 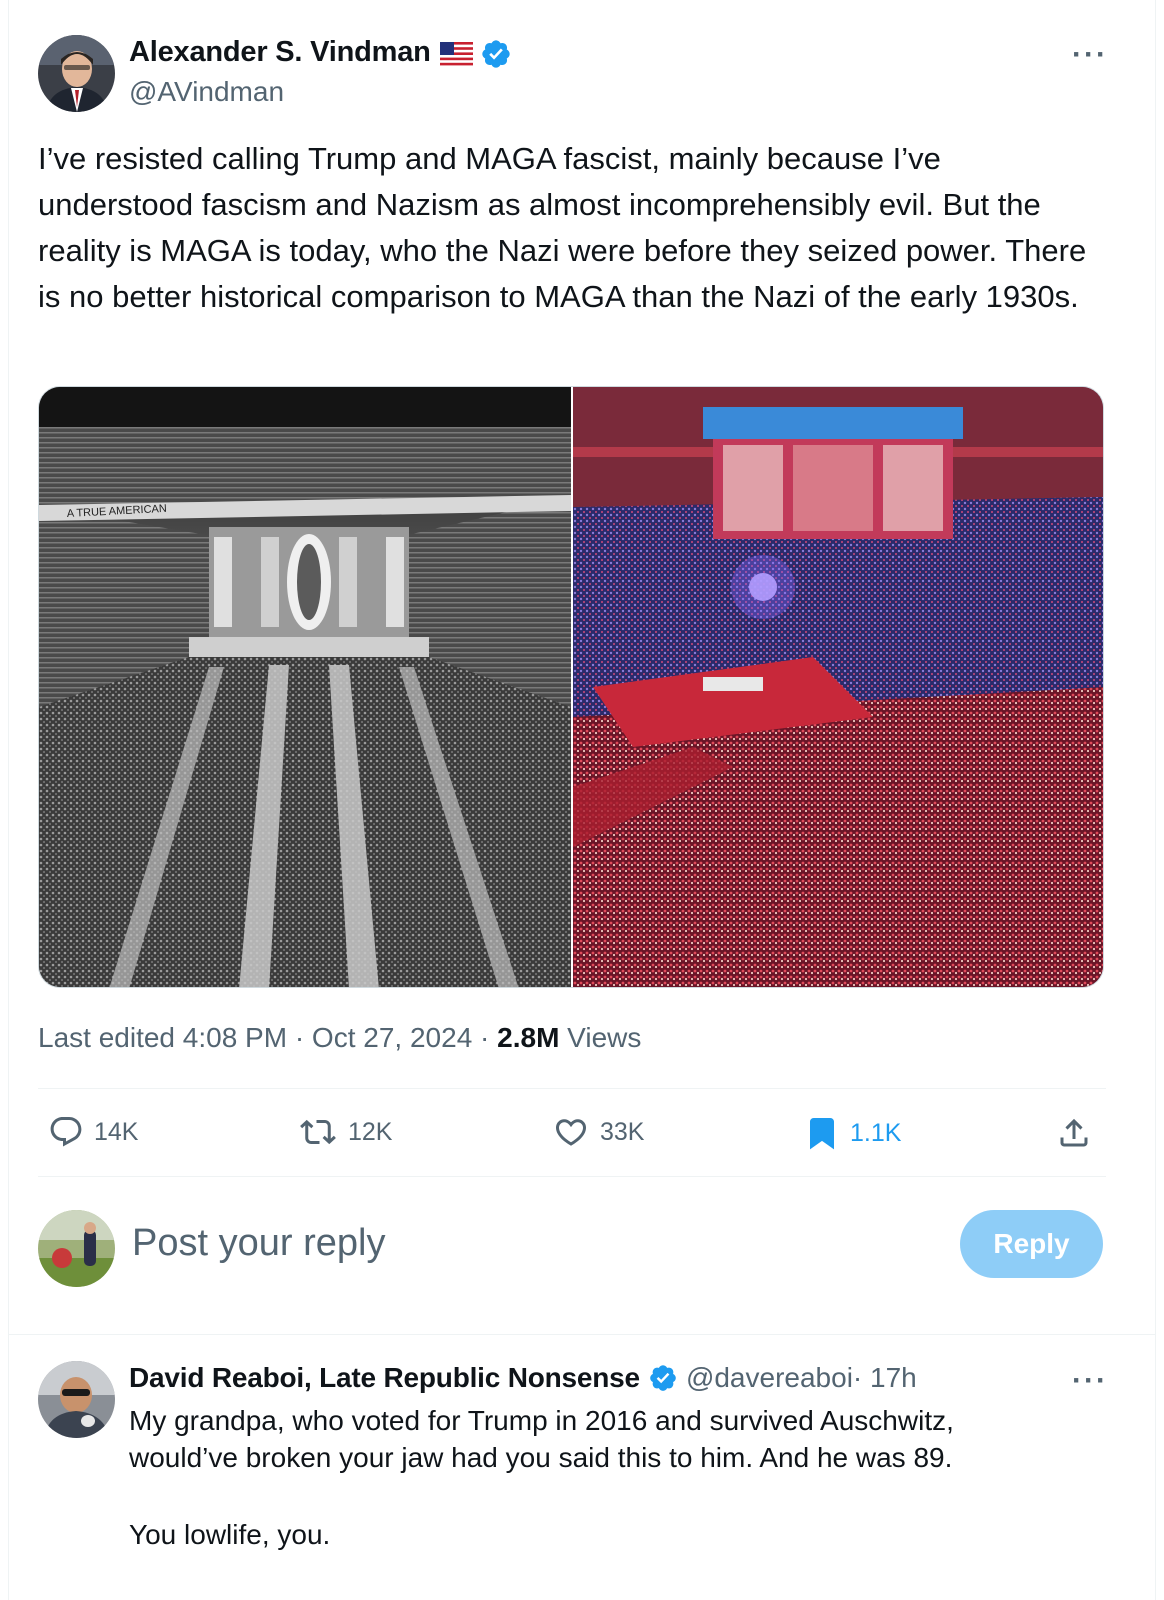 I want to click on heart-icon, so click(x=571, y=1132).